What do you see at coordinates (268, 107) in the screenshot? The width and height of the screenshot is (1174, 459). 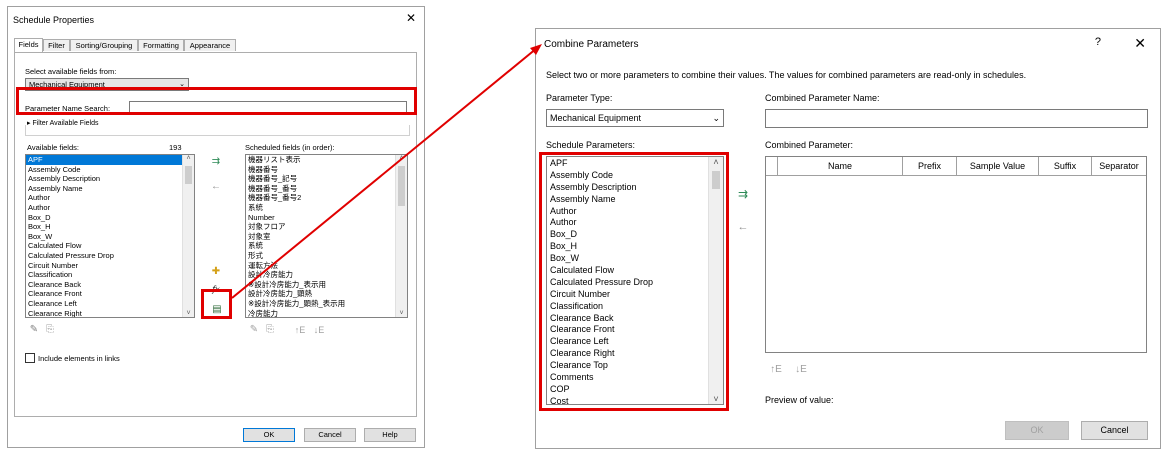 I see `param-search-input` at bounding box center [268, 107].